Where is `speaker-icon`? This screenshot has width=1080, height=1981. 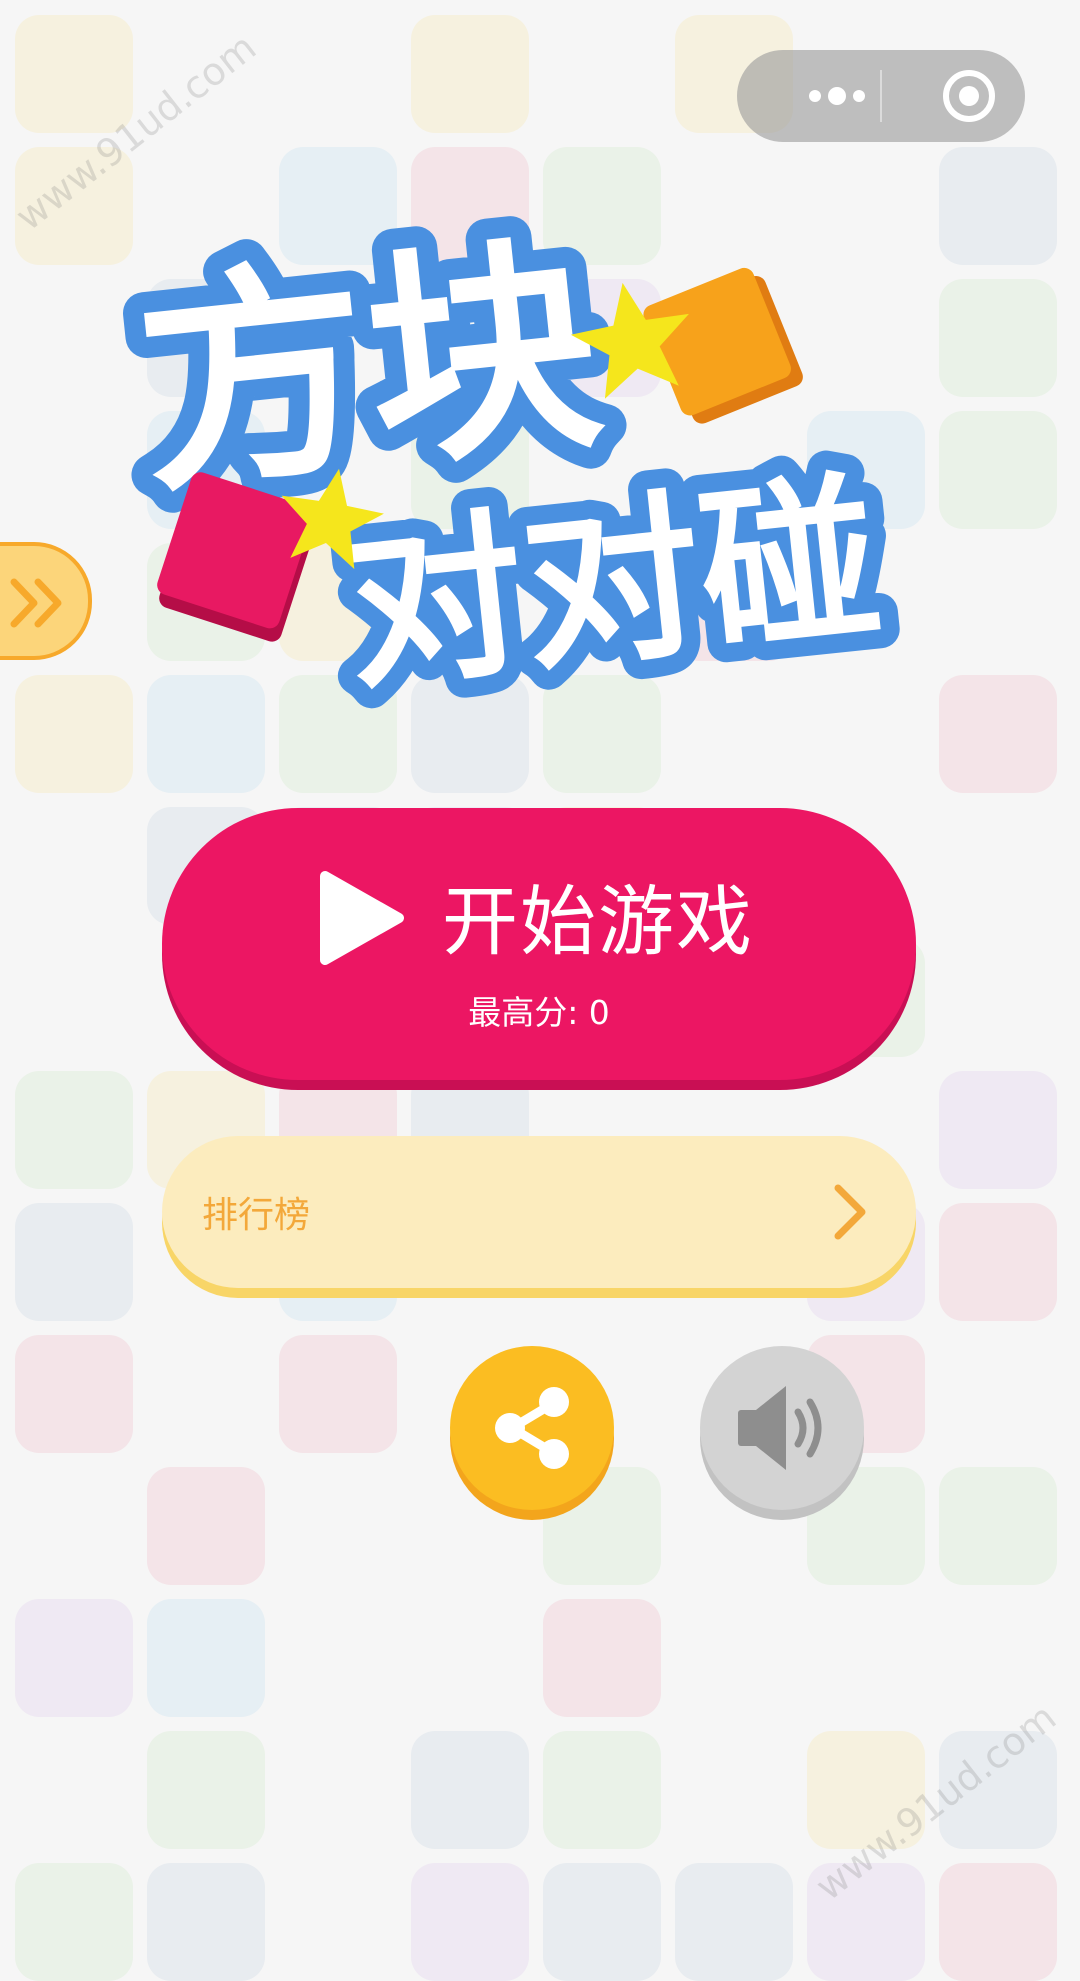 speaker-icon is located at coordinates (780, 1428).